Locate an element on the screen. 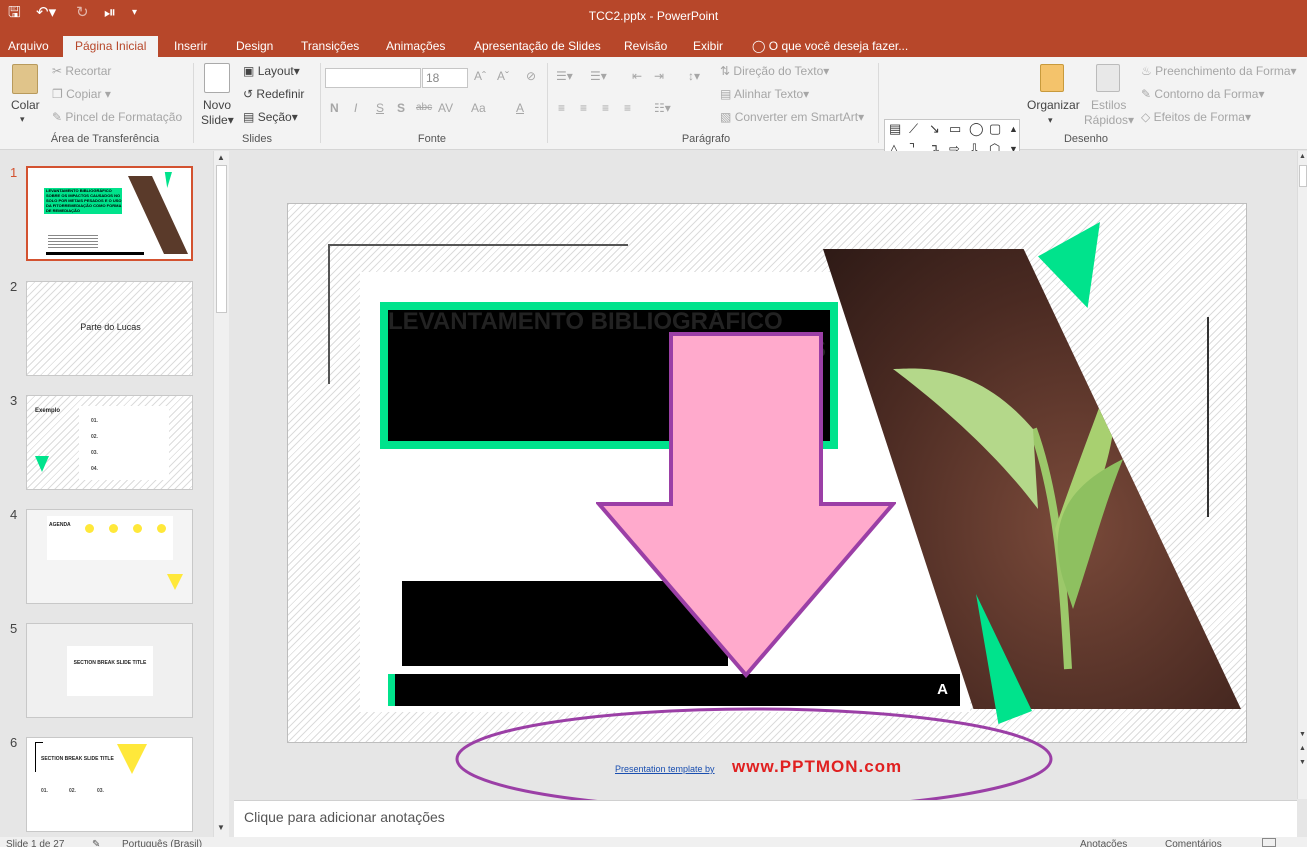  thumb-title: Exemplo is located at coordinates (48, 411).